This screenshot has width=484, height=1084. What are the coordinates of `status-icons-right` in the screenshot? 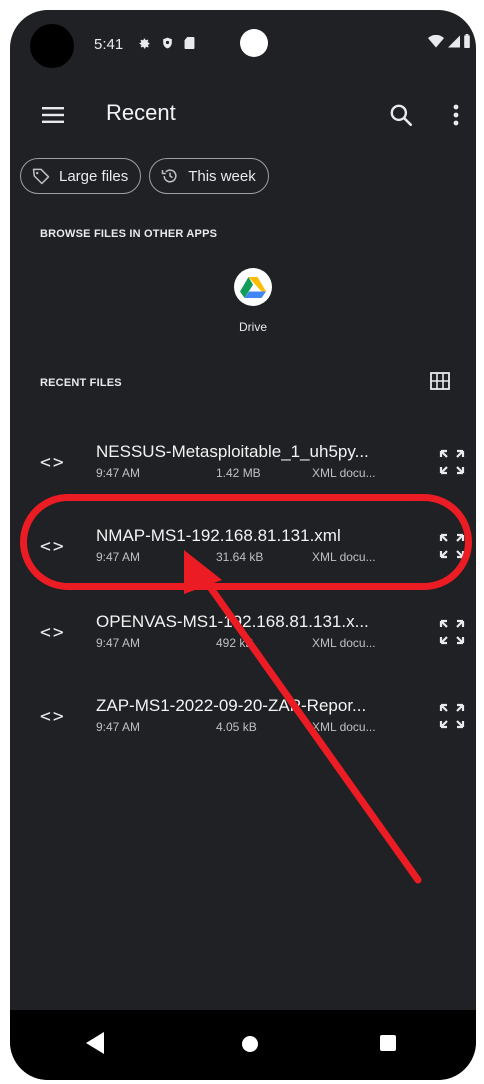 It's located at (449, 41).